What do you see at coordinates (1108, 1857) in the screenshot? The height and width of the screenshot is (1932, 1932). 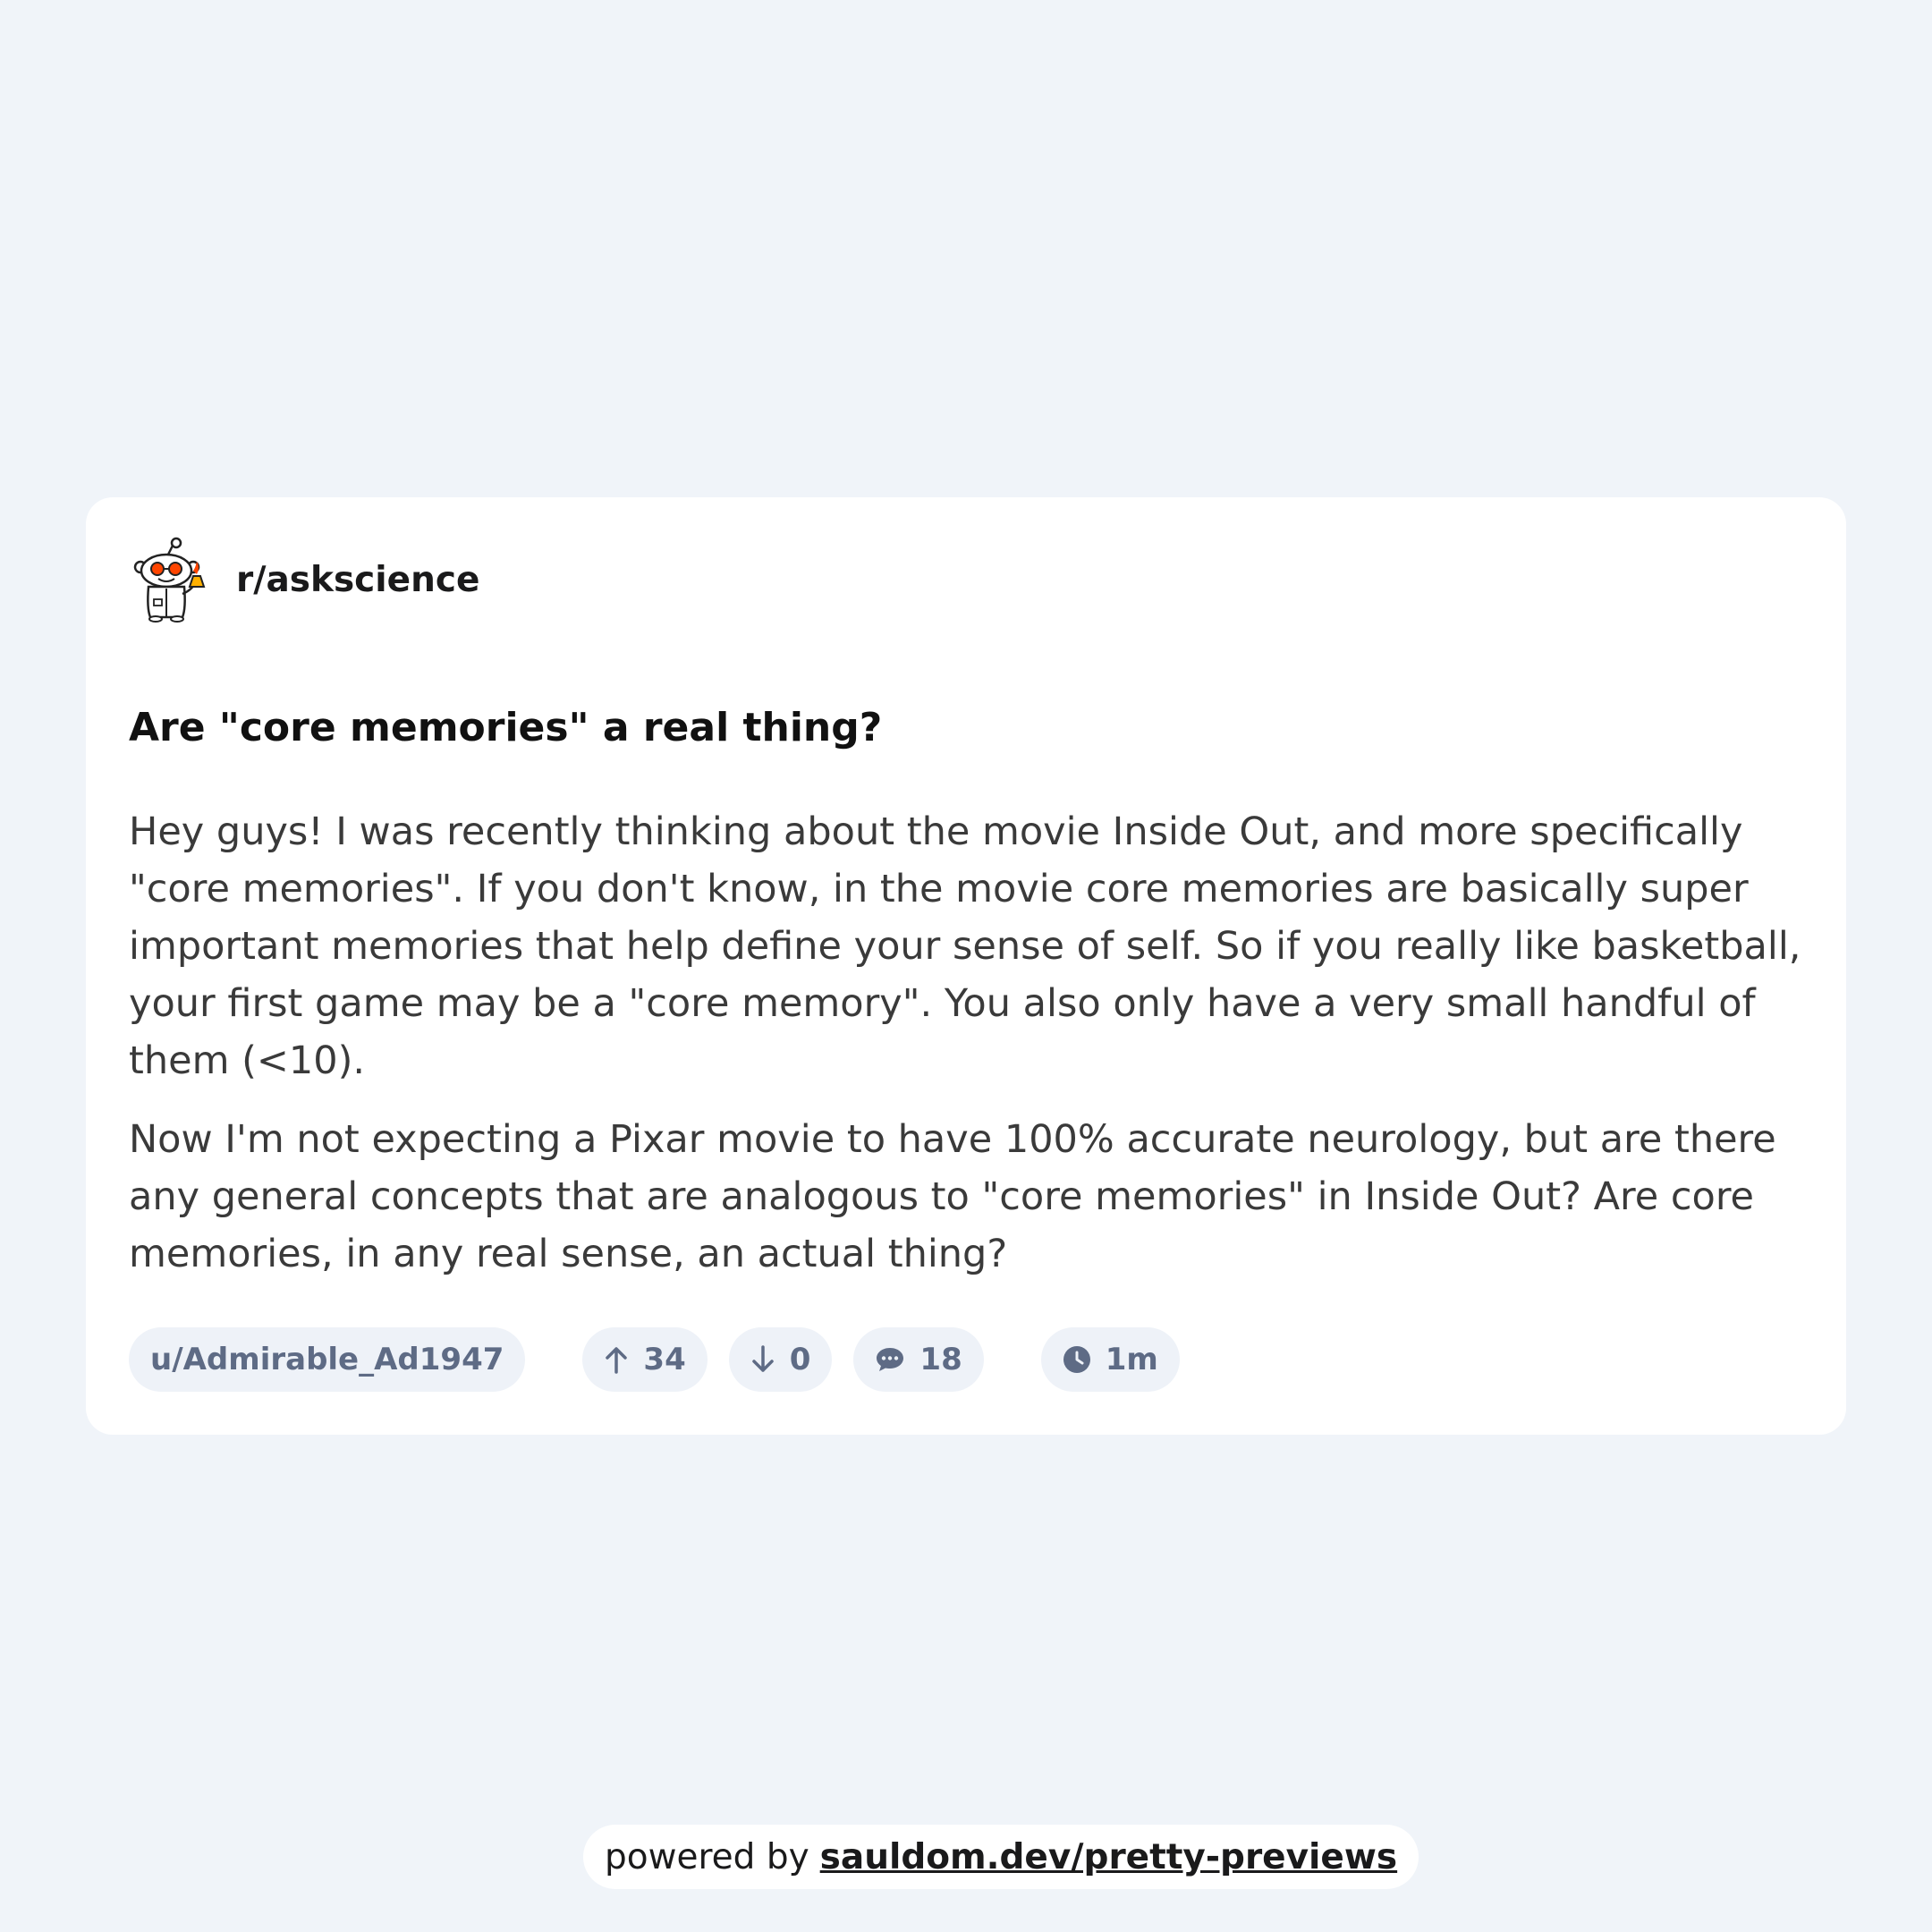 I see `footer-link: sauldom.dev/pretty-previews` at bounding box center [1108, 1857].